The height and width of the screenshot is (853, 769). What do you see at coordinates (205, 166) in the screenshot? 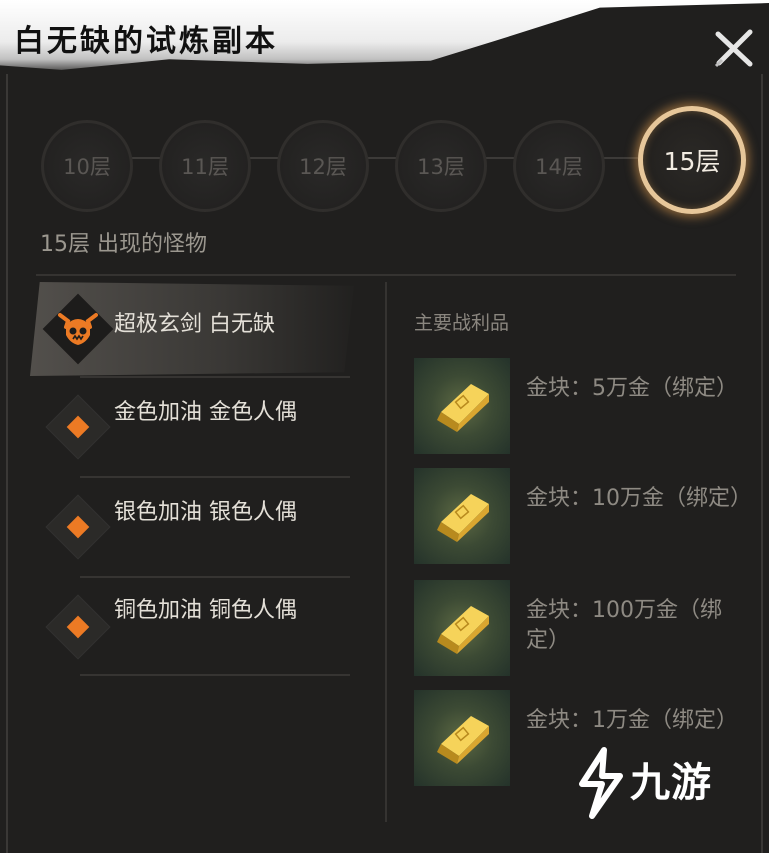
I see `floor-11-button: 11层` at bounding box center [205, 166].